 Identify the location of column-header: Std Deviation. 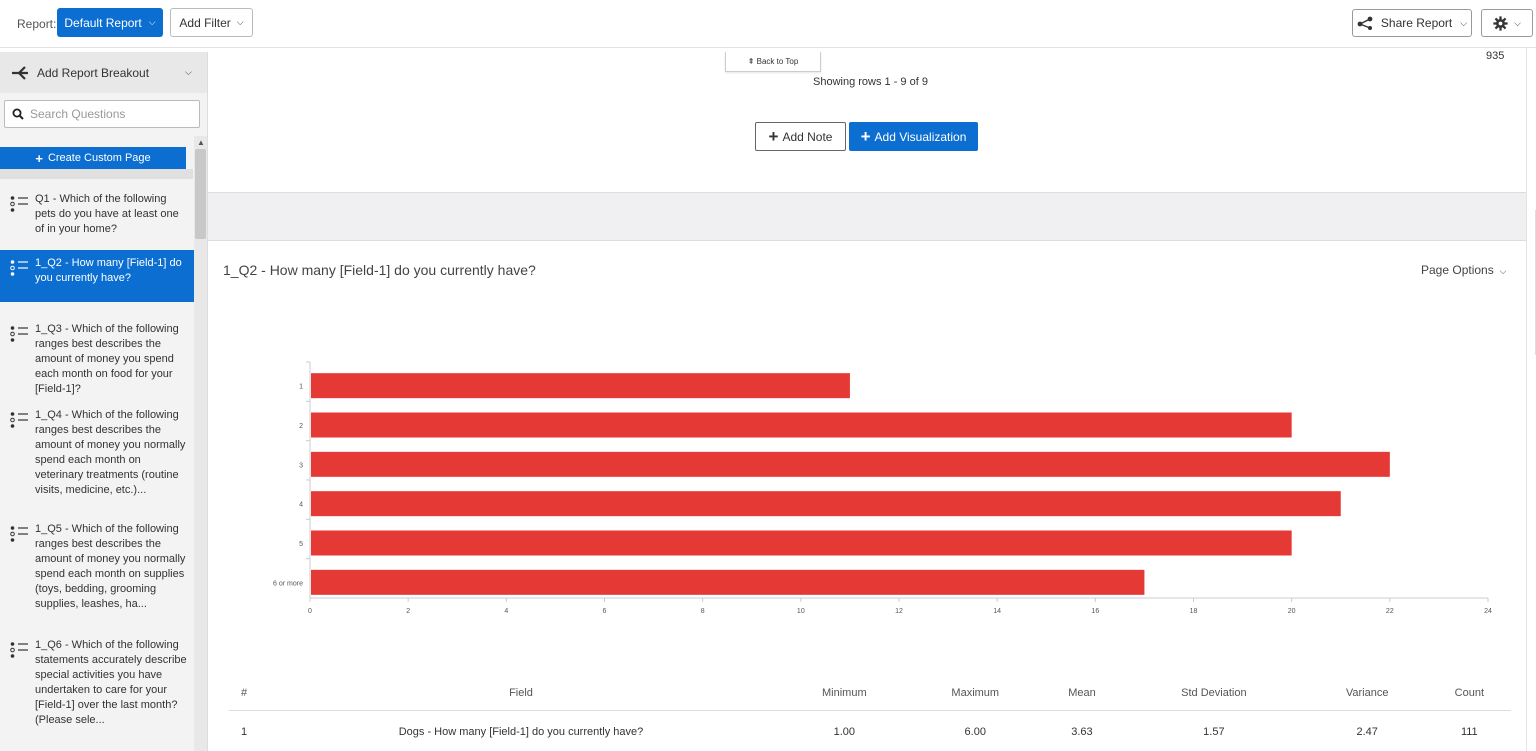
(1214, 693).